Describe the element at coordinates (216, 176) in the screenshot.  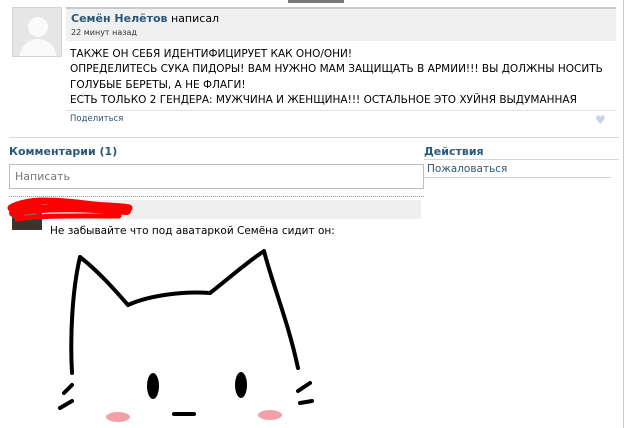
I see `comment-input` at that location.